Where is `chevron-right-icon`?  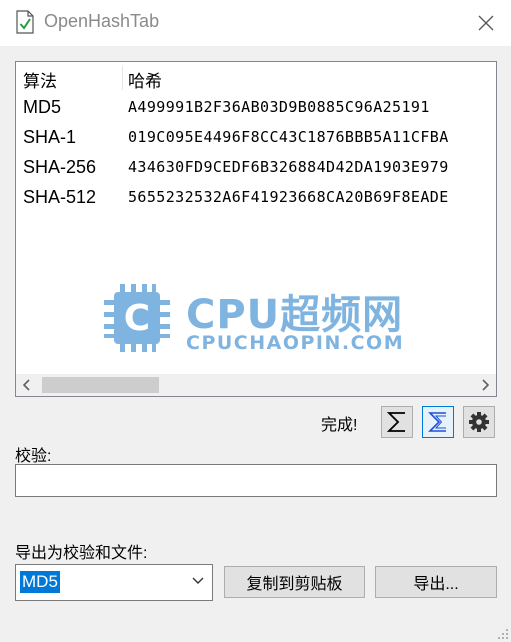
chevron-right-icon is located at coordinates (486, 385).